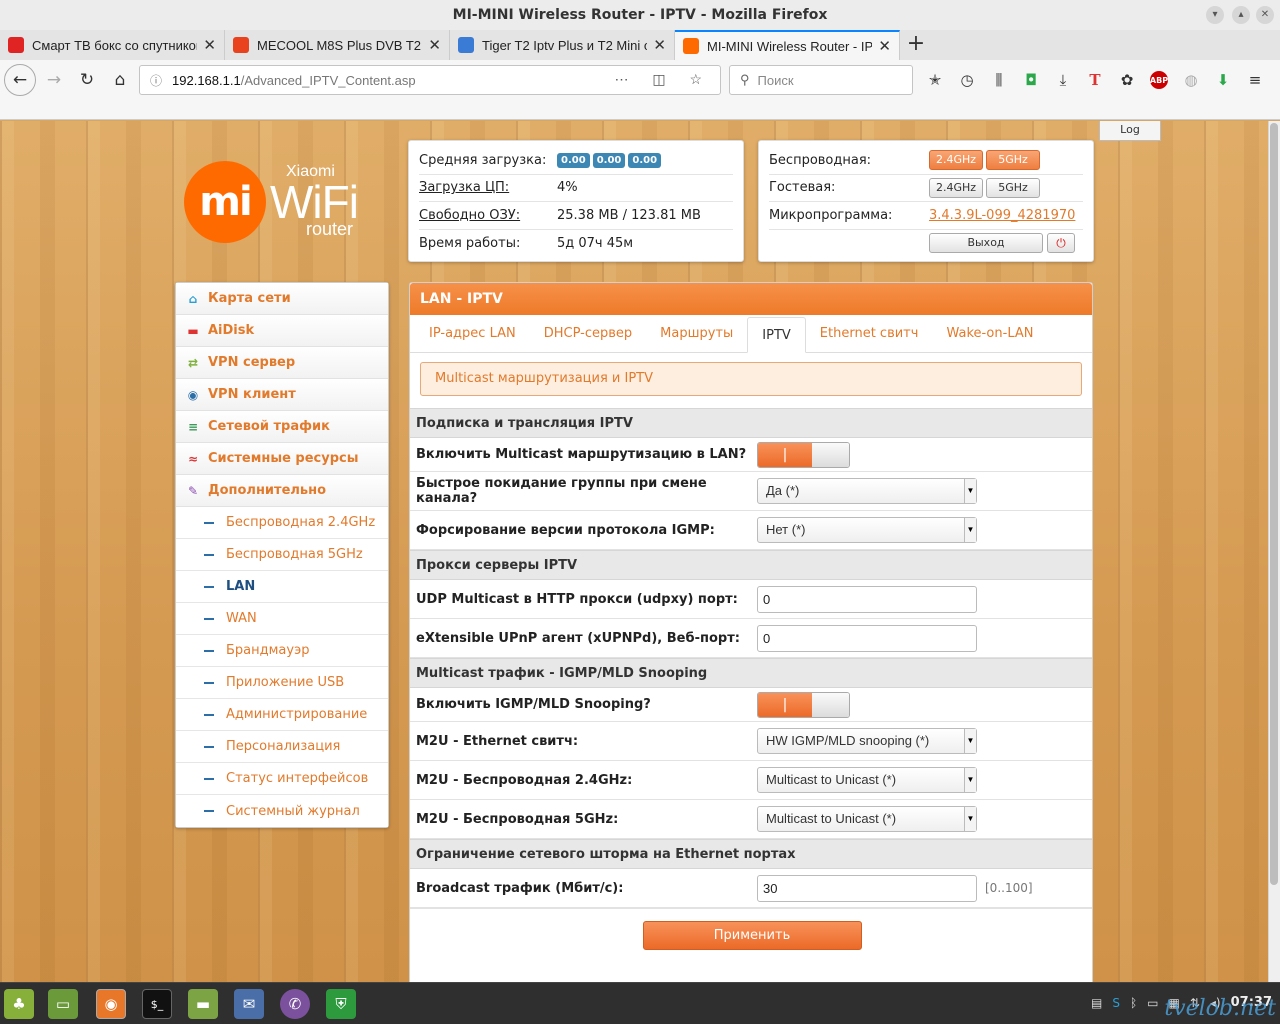  Describe the element at coordinates (472, 334) in the screenshot. I see `tab-lan-ip: IP-адрес LAN` at that location.